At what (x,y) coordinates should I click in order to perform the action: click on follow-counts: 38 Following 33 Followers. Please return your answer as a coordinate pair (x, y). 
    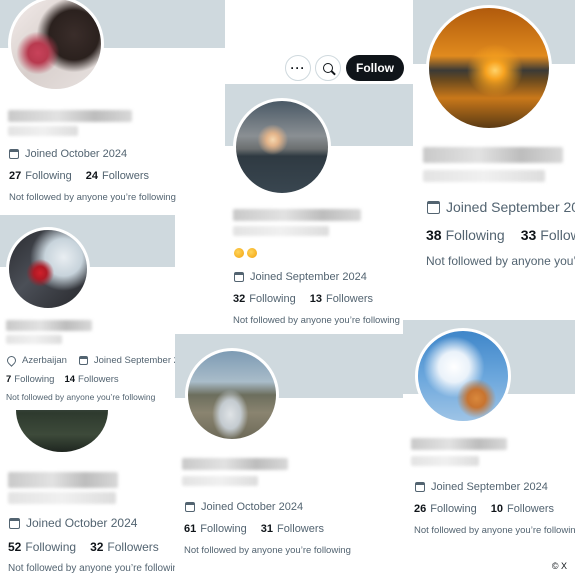
    Looking at the image, I should click on (500, 235).